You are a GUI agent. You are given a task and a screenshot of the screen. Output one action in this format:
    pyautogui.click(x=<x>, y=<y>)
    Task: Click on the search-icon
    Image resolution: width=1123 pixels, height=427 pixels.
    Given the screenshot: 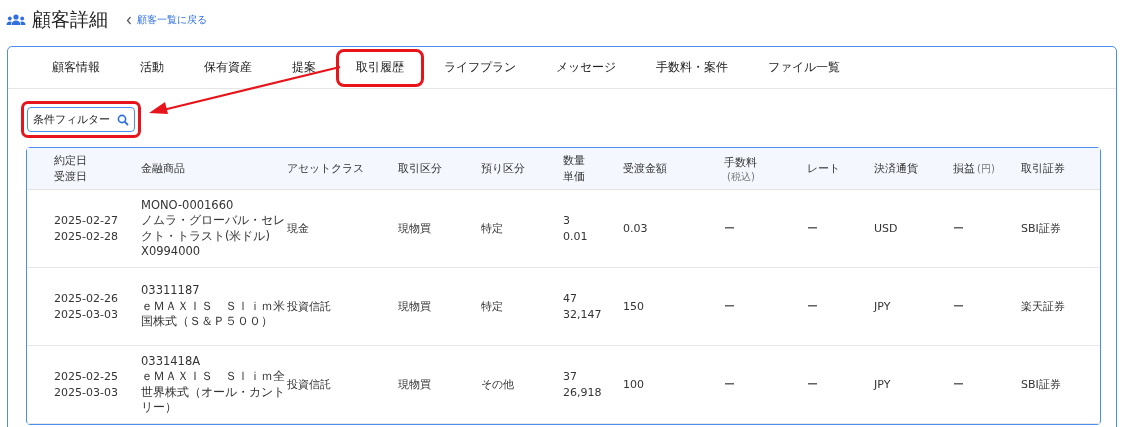 What is the action you would take?
    pyautogui.click(x=123, y=119)
    